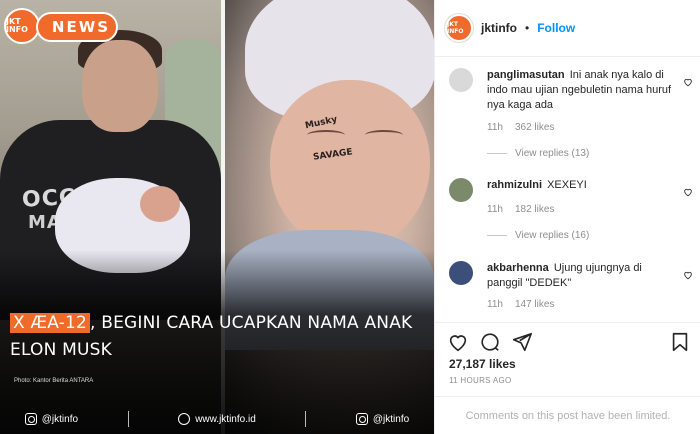 The width and height of the screenshot is (700, 434). Describe the element at coordinates (391, 419) in the screenshot. I see `footer-twitter: @jktinfo` at that location.